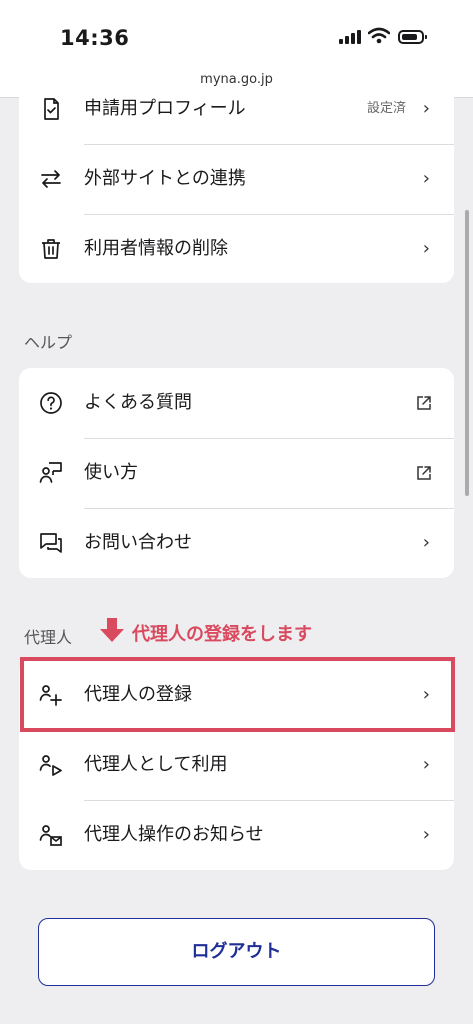 This screenshot has width=473, height=1024. I want to click on address-bar-url: myna.go.jp, so click(236, 79).